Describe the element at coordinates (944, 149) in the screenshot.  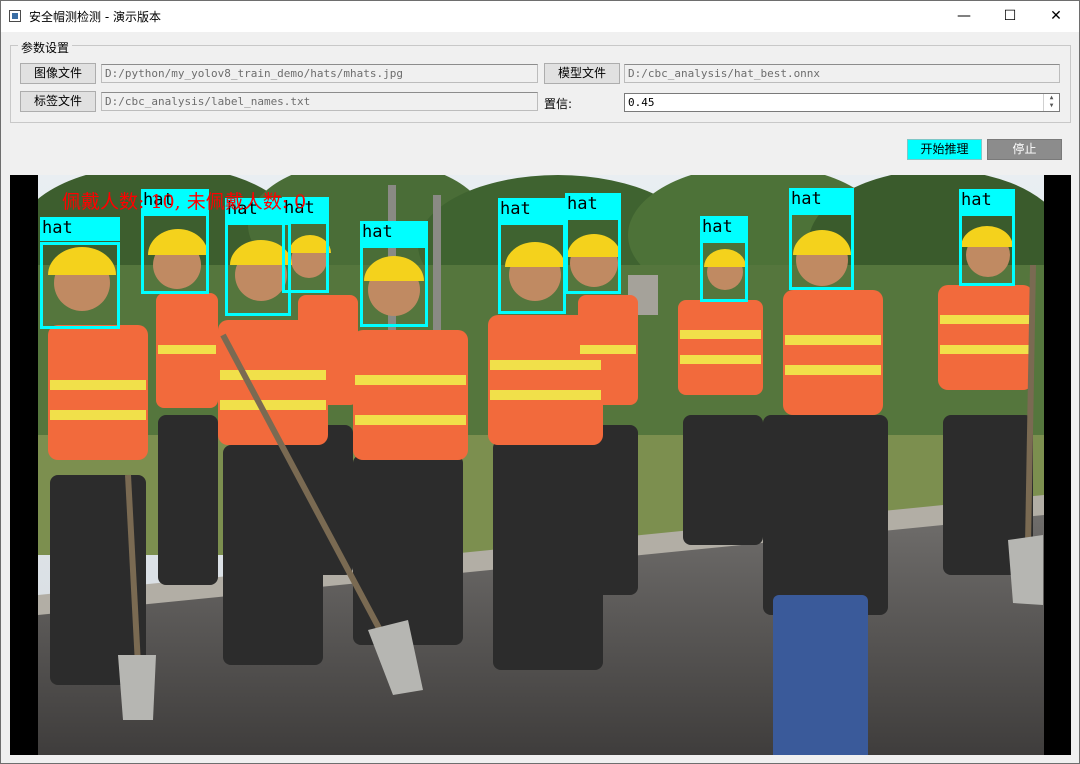
I see `start-inference-button: 开始推理` at that location.